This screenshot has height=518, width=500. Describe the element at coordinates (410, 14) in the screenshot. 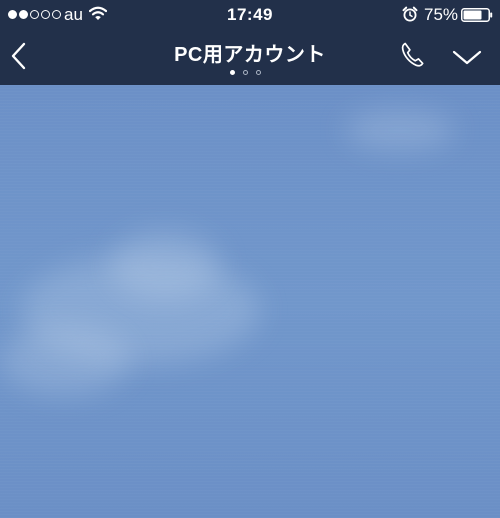

I see `alarm-clock-icon` at that location.